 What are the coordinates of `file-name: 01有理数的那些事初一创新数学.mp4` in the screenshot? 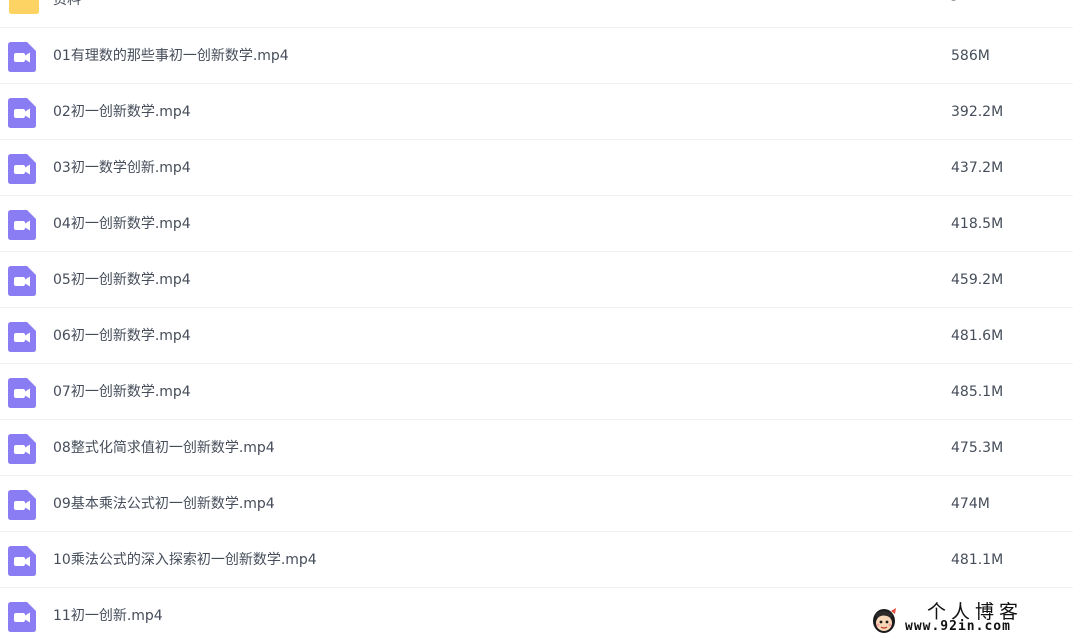 It's located at (171, 56).